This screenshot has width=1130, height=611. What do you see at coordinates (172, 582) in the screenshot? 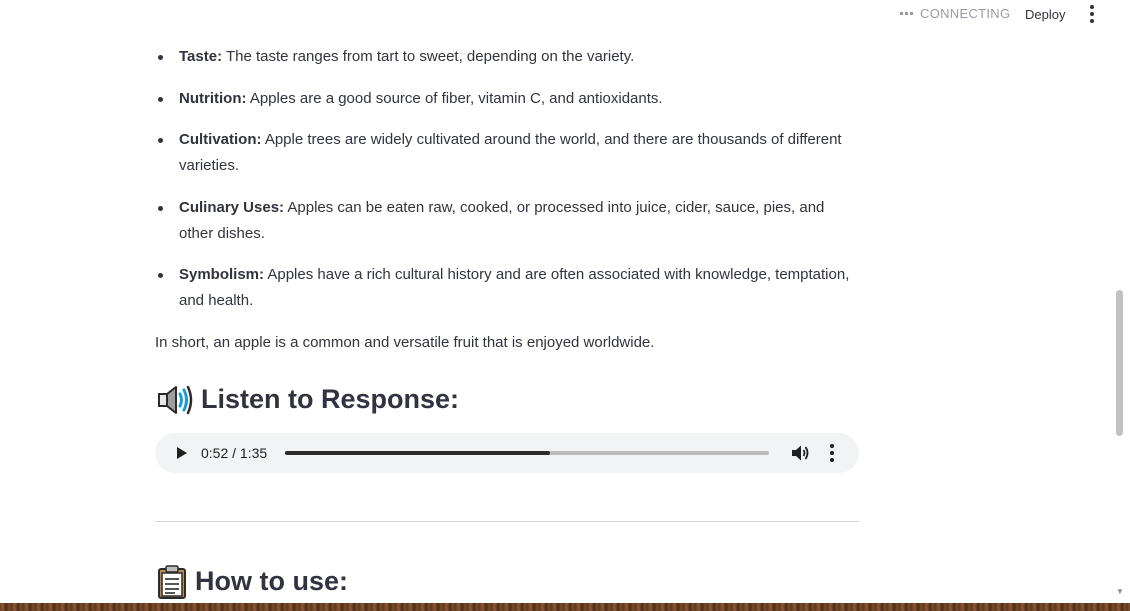
I see `clipboard-icon` at bounding box center [172, 582].